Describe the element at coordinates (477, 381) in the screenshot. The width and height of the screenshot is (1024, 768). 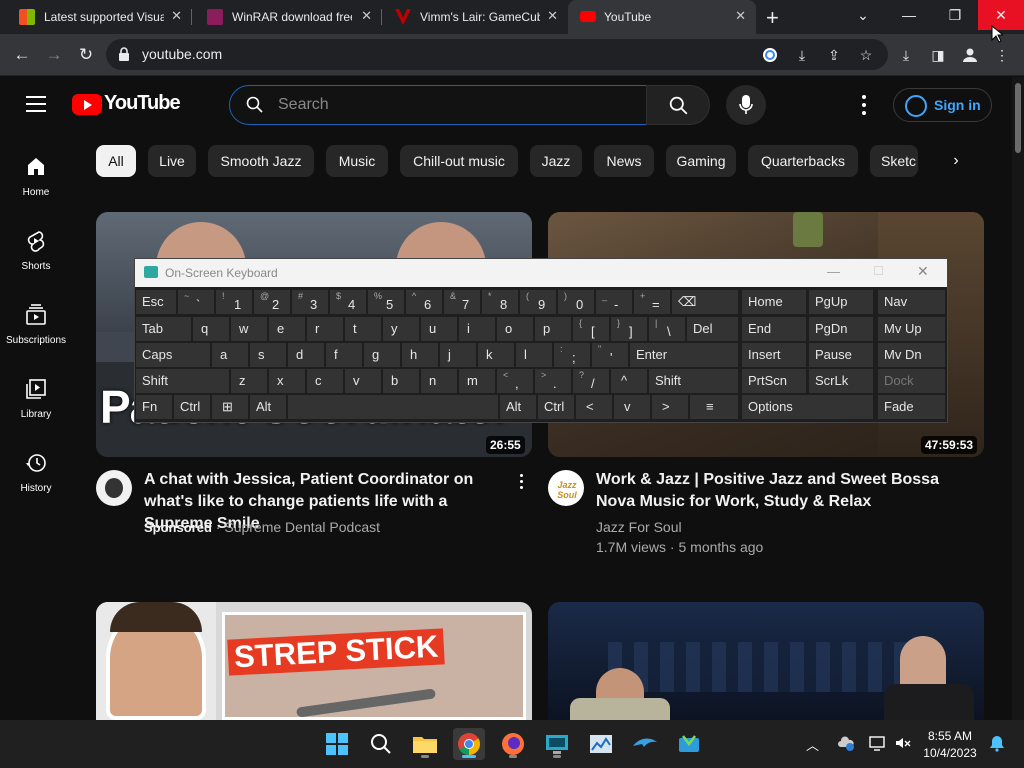
I see `osk-key: m` at that location.